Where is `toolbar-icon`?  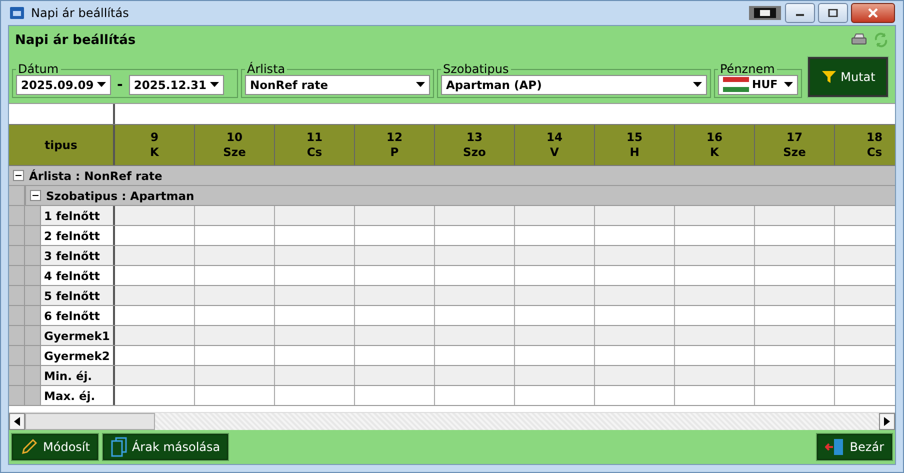
toolbar-icon is located at coordinates (765, 13).